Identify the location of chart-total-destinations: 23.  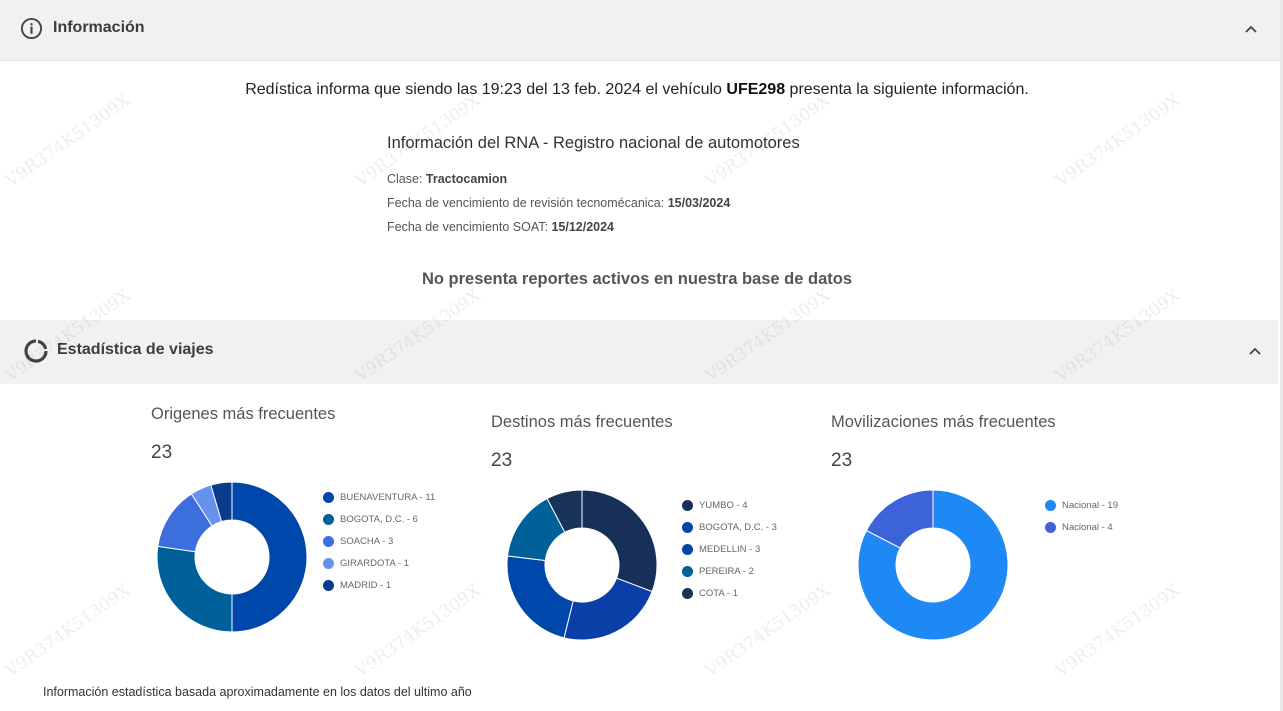
(502, 460).